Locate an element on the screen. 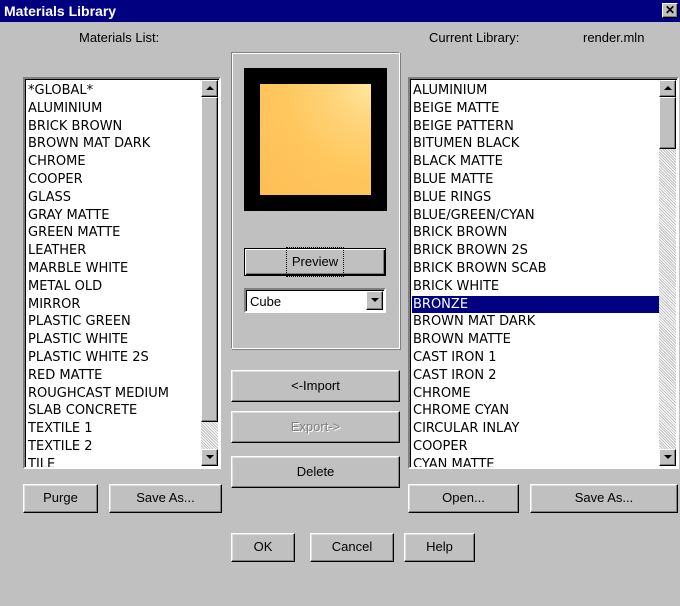  material-preview-image is located at coordinates (315, 139).